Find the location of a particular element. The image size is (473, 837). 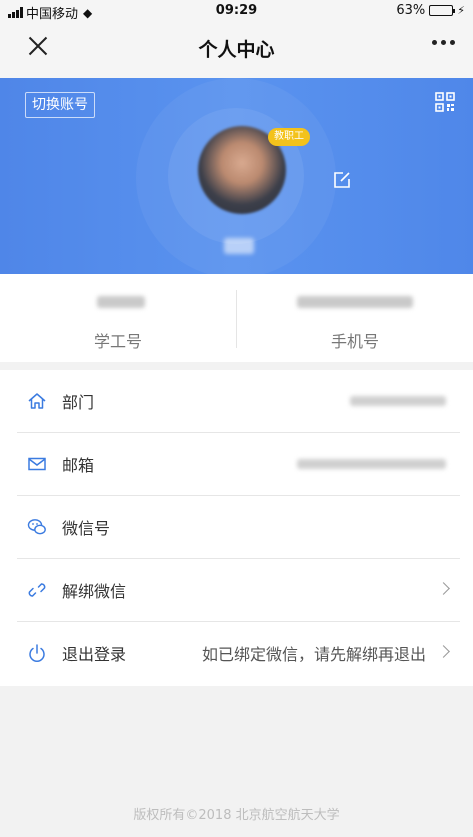

list-item-logout: 退出登录 如已绑定微信，请先解绑再退出 is located at coordinates (238, 653).